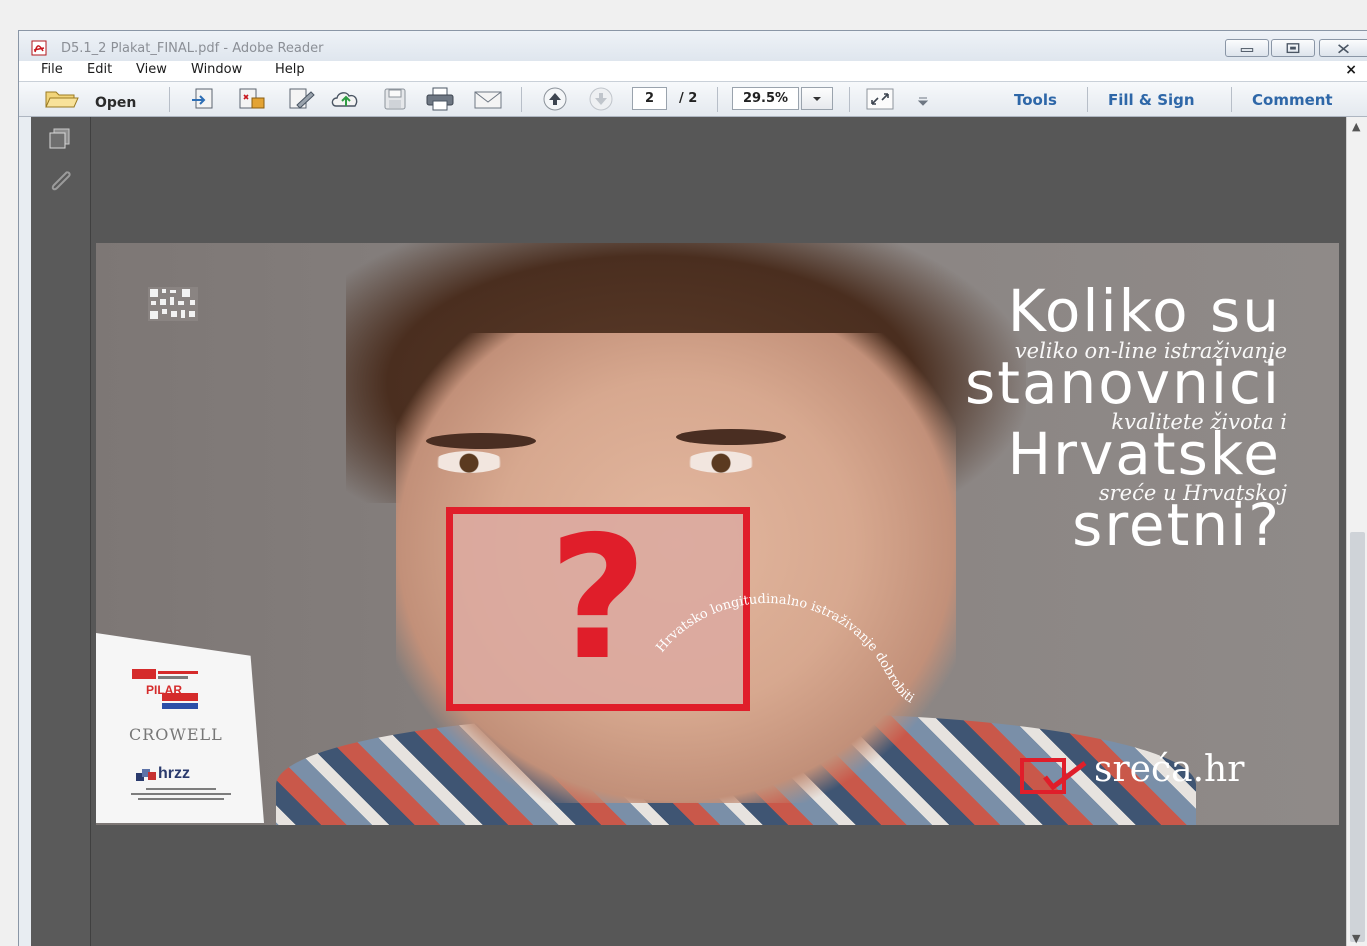 Image resolution: width=1367 pixels, height=946 pixels. I want to click on funding-note-lines, so click(181, 794).